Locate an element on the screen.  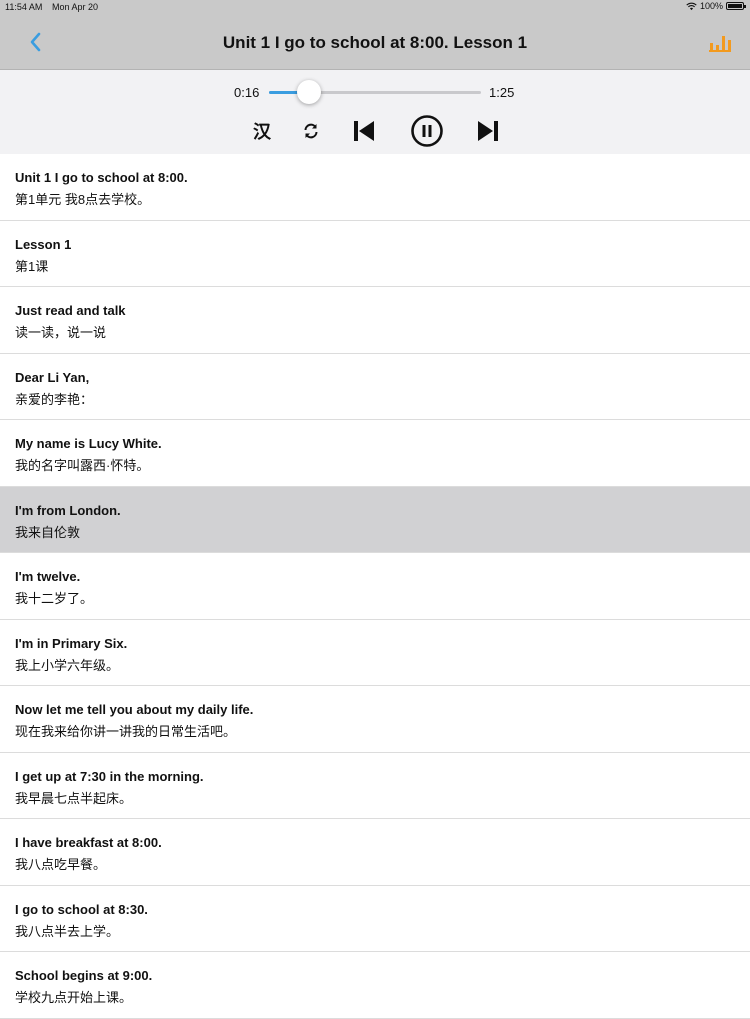
progress-slider is located at coordinates (375, 92).